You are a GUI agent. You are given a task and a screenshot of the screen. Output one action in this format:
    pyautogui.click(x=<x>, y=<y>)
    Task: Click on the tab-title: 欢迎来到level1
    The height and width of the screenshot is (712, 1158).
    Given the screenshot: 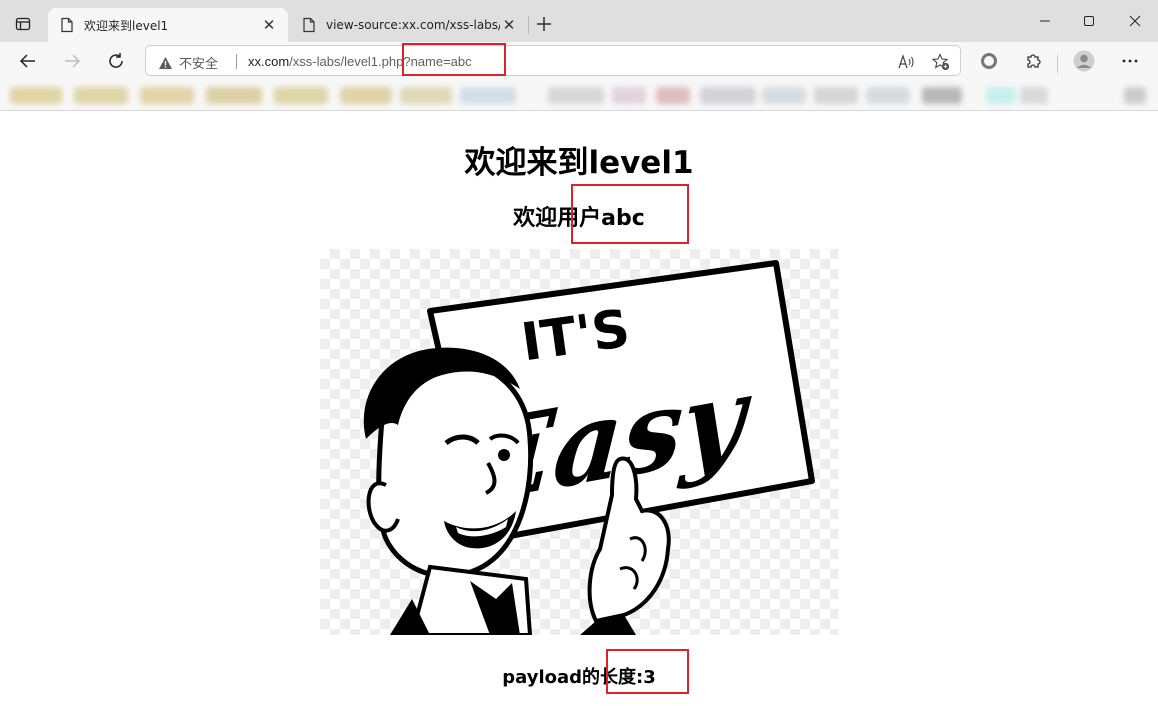 What is the action you would take?
    pyautogui.click(x=126, y=25)
    